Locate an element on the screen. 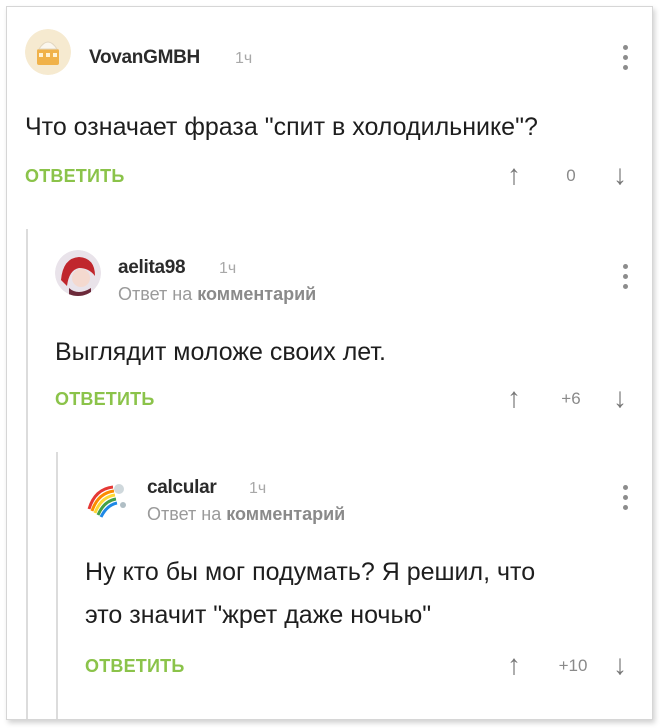  username: calcular is located at coordinates (182, 488).